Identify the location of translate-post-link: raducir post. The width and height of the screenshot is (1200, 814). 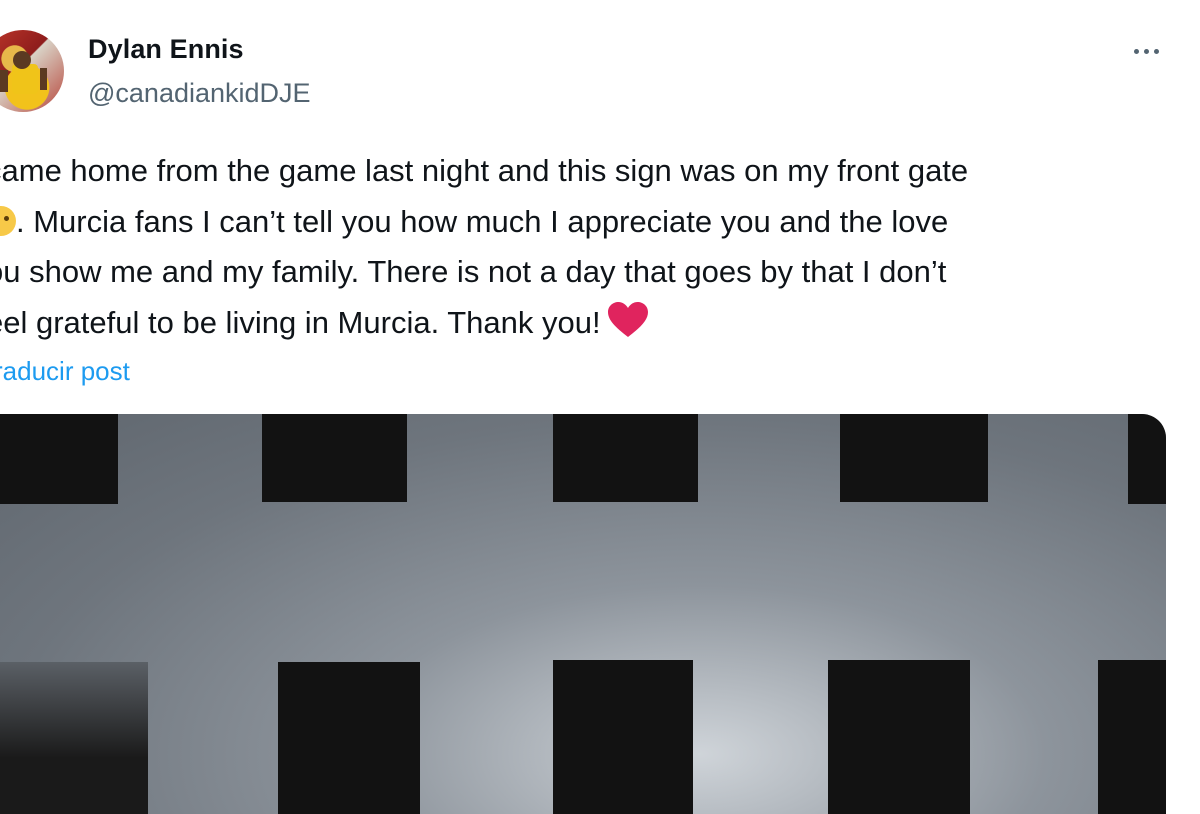
(65, 371).